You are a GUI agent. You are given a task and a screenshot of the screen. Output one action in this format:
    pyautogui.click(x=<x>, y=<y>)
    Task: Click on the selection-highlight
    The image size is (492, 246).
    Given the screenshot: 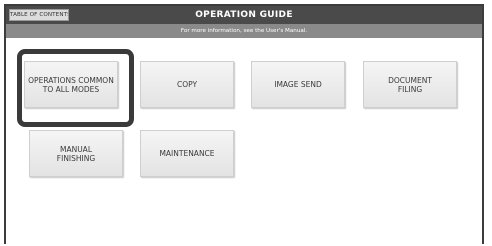 What is the action you would take?
    pyautogui.click(x=75, y=88)
    